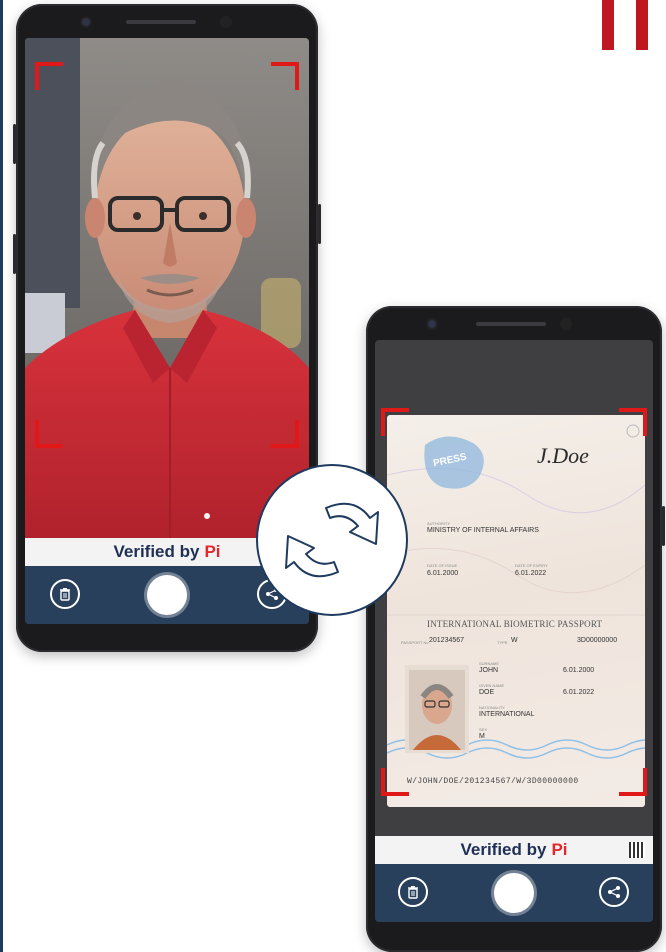 This screenshot has height=952, width=666. What do you see at coordinates (579, 670) in the screenshot?
I see `issue-date-value-2: 6.01.2000` at bounding box center [579, 670].